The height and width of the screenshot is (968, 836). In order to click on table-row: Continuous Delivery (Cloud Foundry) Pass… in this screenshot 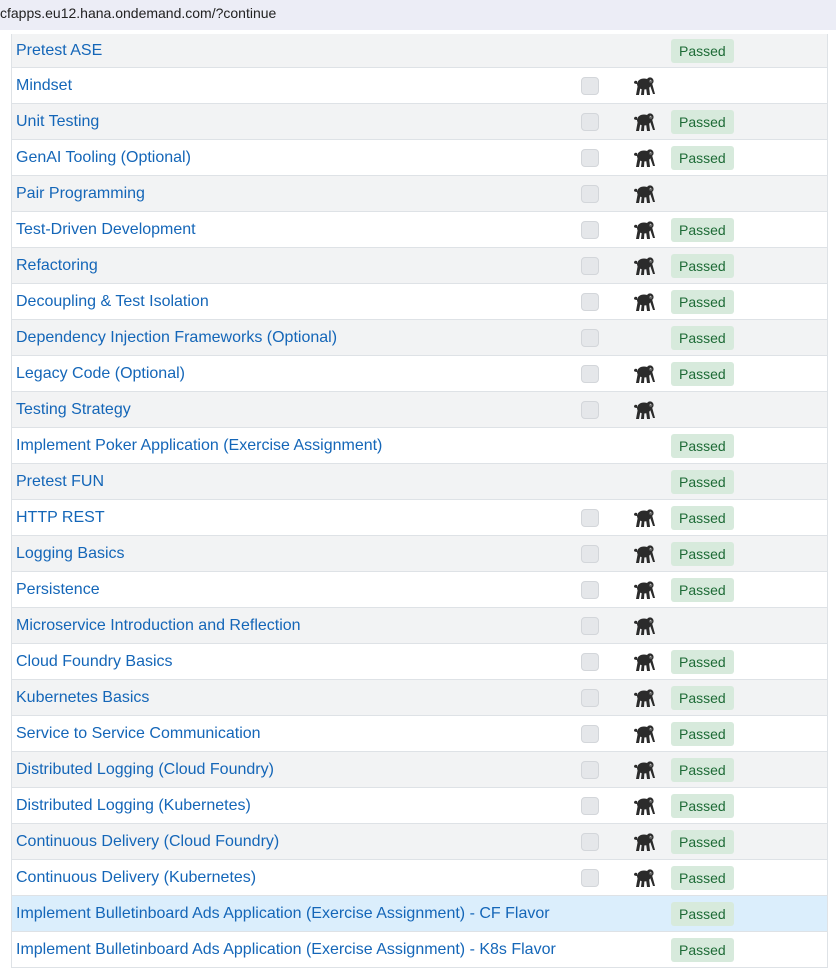, I will do `click(419, 842)`.